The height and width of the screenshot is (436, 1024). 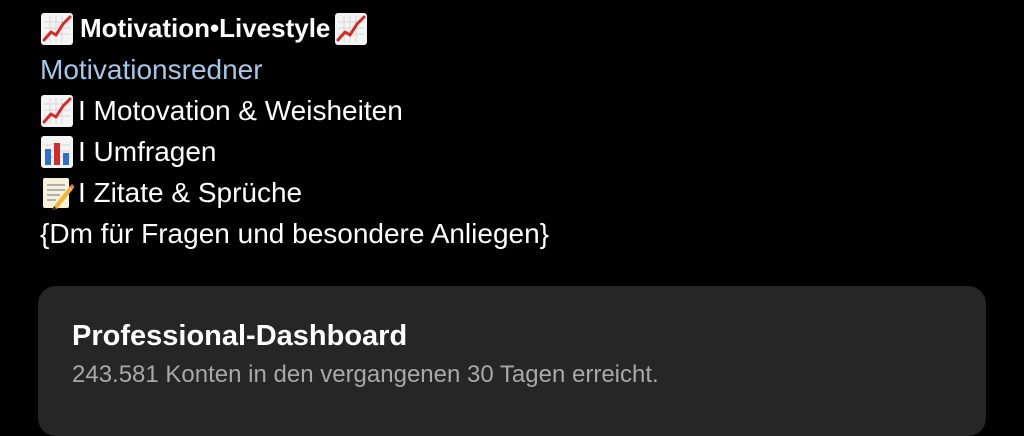 I want to click on bio-line-motivation: I Motovation & Weisheiten, so click(x=520, y=110).